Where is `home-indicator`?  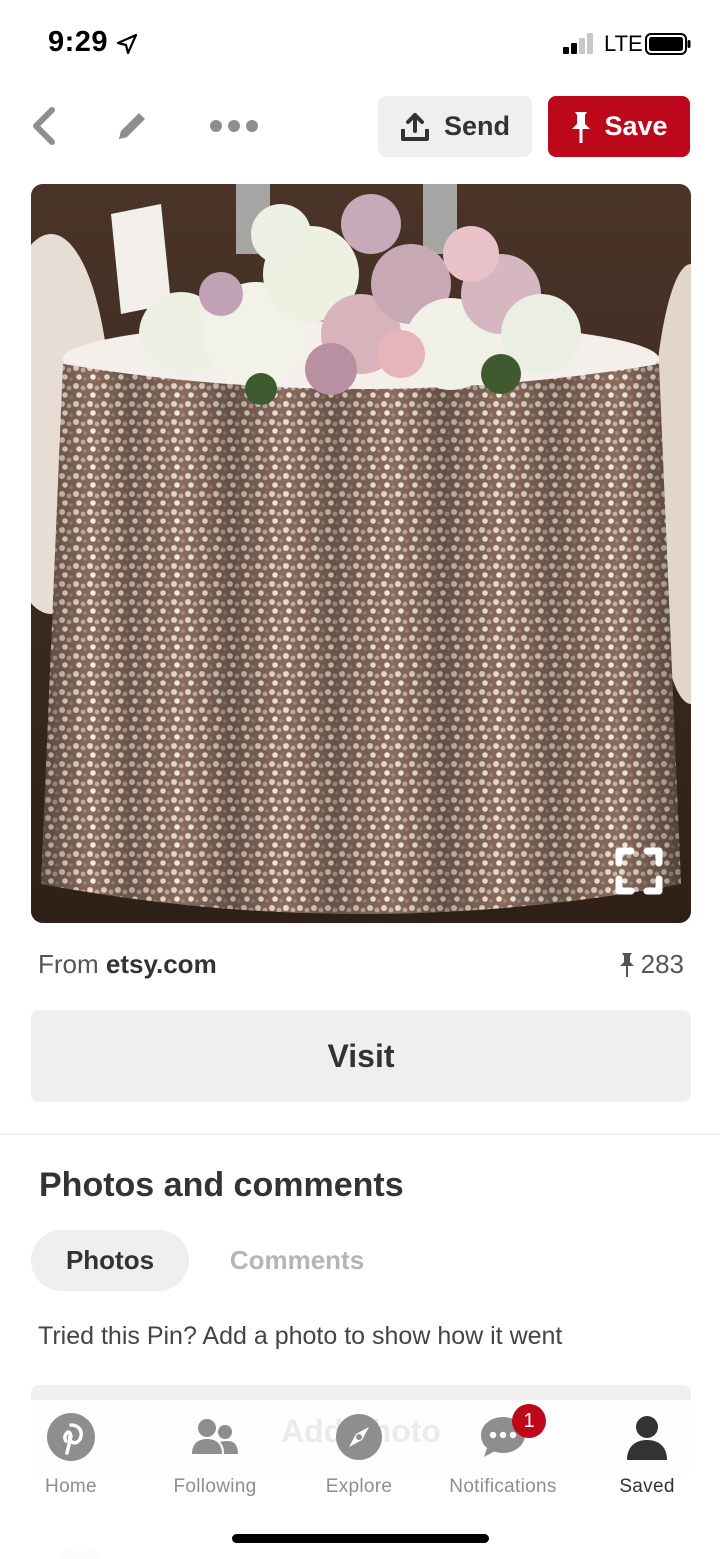 home-indicator is located at coordinates (360, 1538).